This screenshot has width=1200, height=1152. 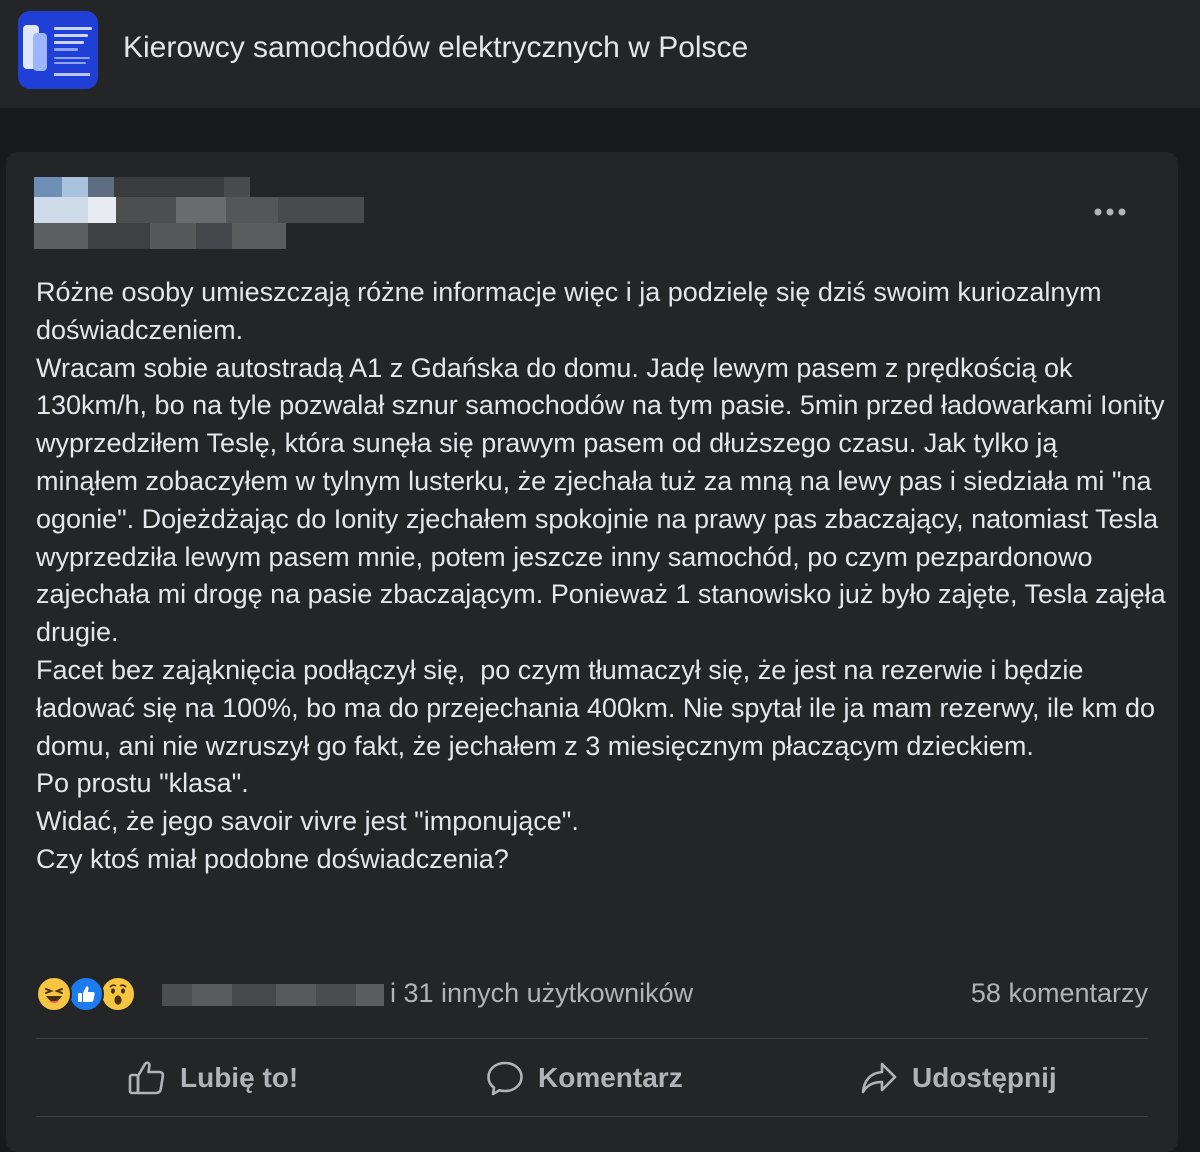 I want to click on pixelated-author-name, so click(x=199, y=214).